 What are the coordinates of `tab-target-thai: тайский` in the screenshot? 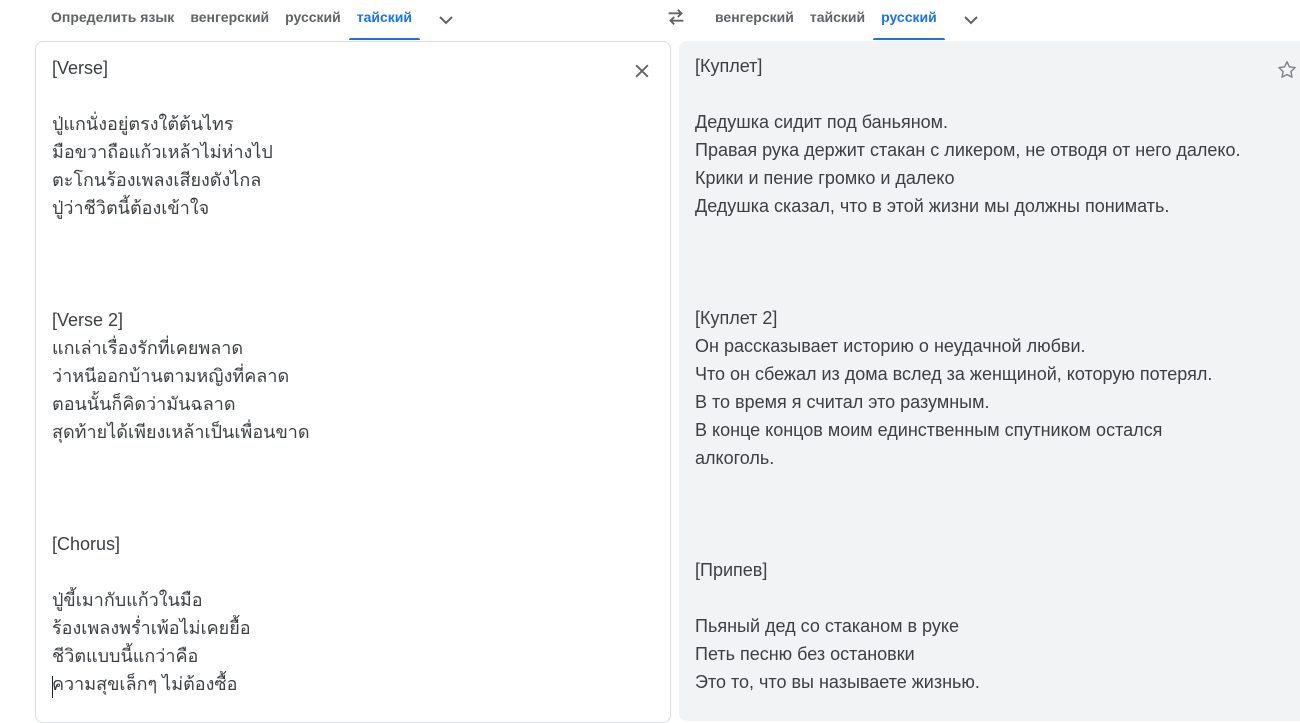 It's located at (837, 20).